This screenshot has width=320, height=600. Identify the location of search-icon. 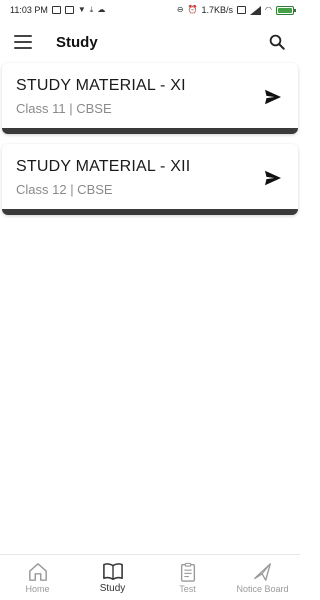
(277, 42).